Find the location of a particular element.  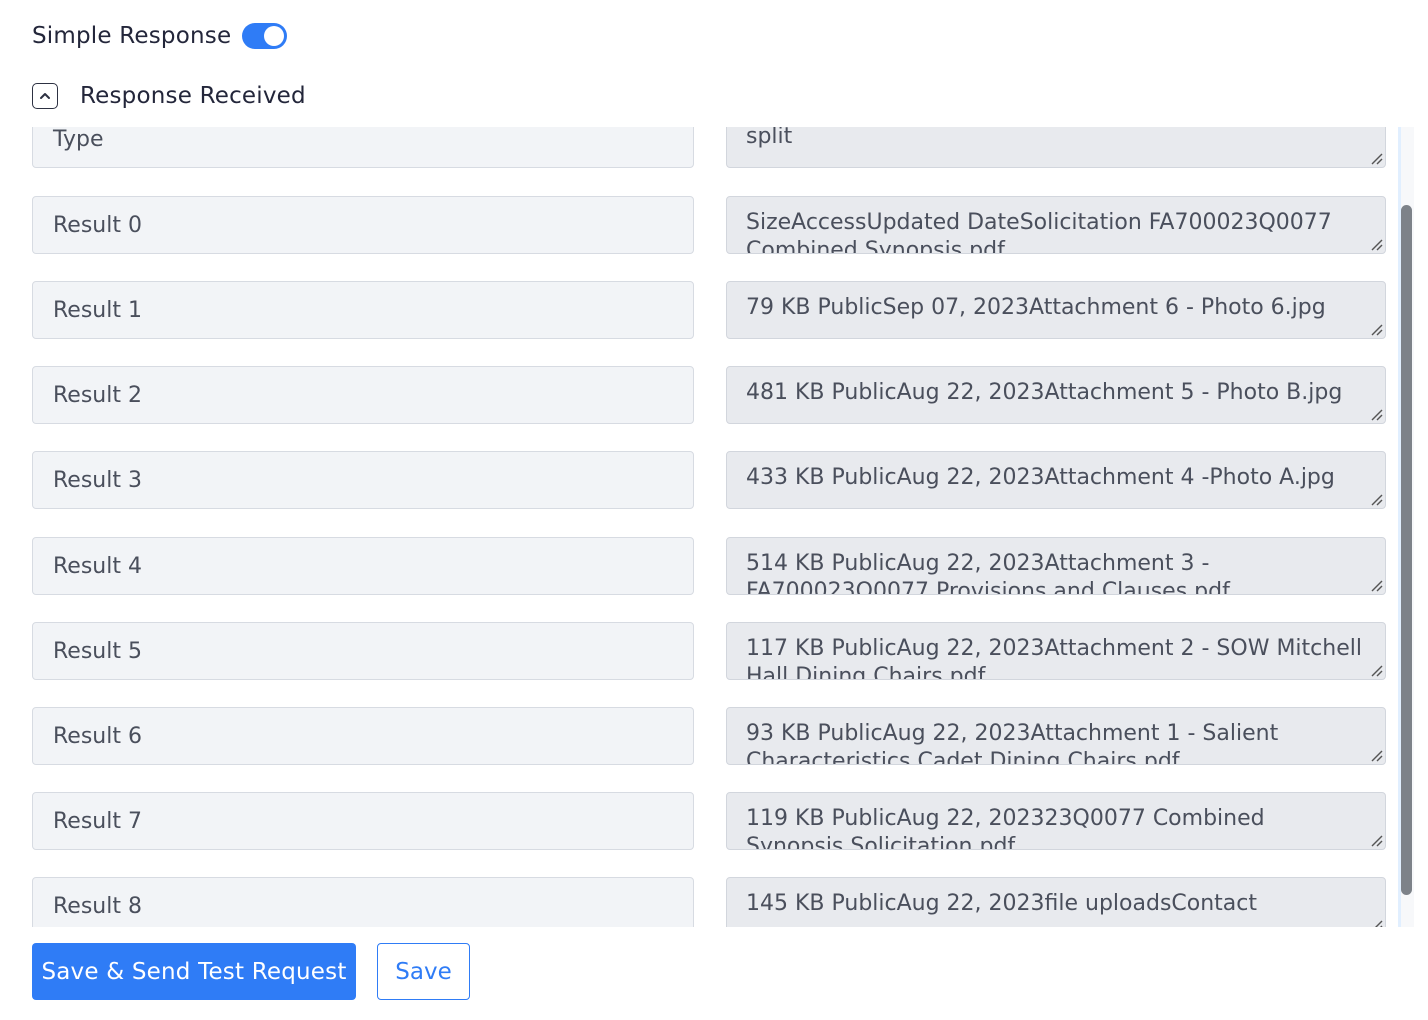

save-and-send-test-request-button: Save & Send Test Request is located at coordinates (194, 971).